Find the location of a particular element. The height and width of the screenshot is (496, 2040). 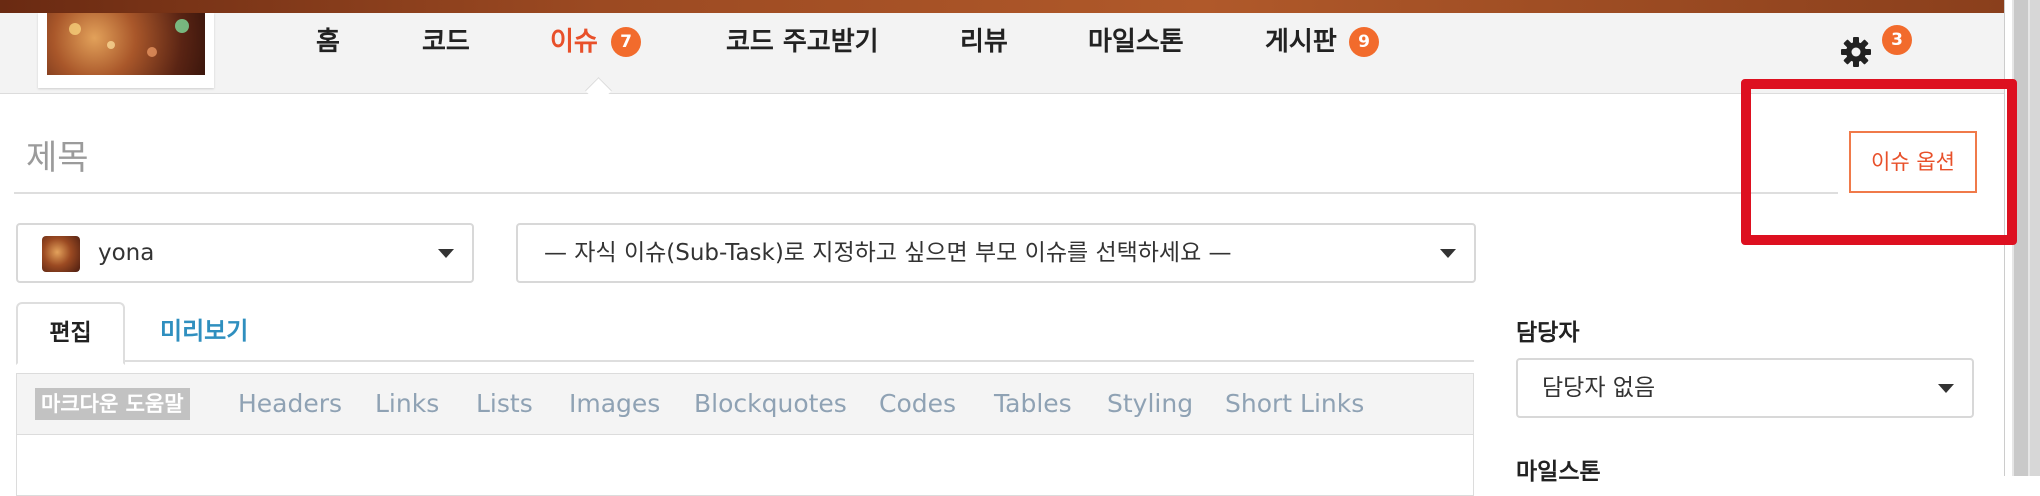

help-link-short-links: Short Links is located at coordinates (1294, 404).